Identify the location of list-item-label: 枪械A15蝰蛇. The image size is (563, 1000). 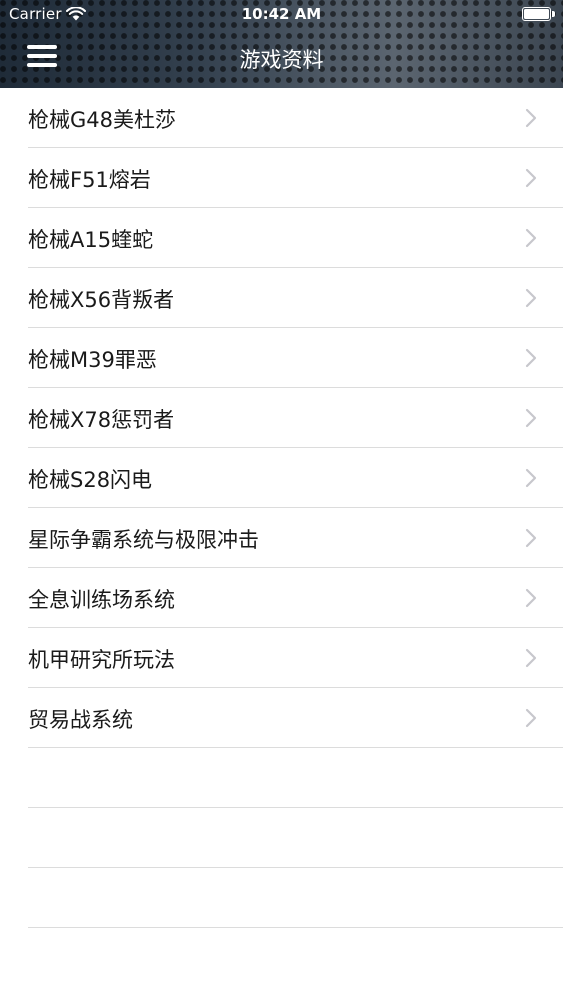
(91, 240).